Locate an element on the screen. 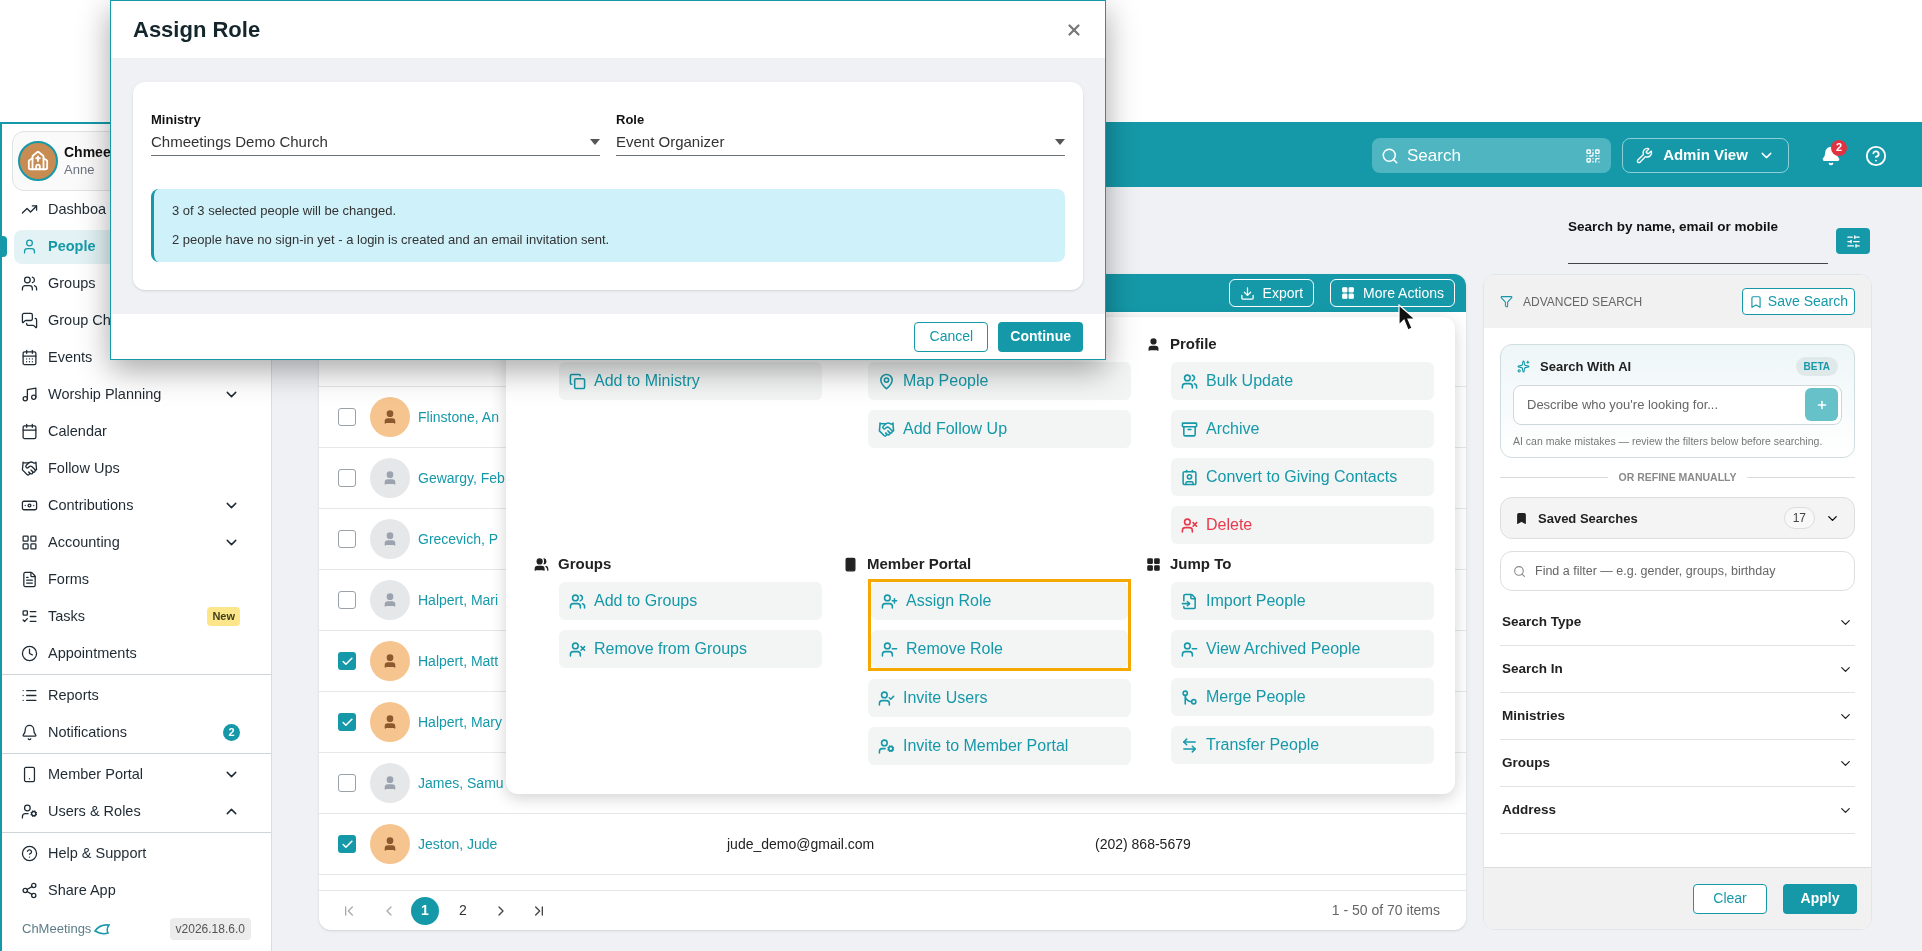 The width and height of the screenshot is (1922, 951). account-name: Chmee is located at coordinates (87, 153).